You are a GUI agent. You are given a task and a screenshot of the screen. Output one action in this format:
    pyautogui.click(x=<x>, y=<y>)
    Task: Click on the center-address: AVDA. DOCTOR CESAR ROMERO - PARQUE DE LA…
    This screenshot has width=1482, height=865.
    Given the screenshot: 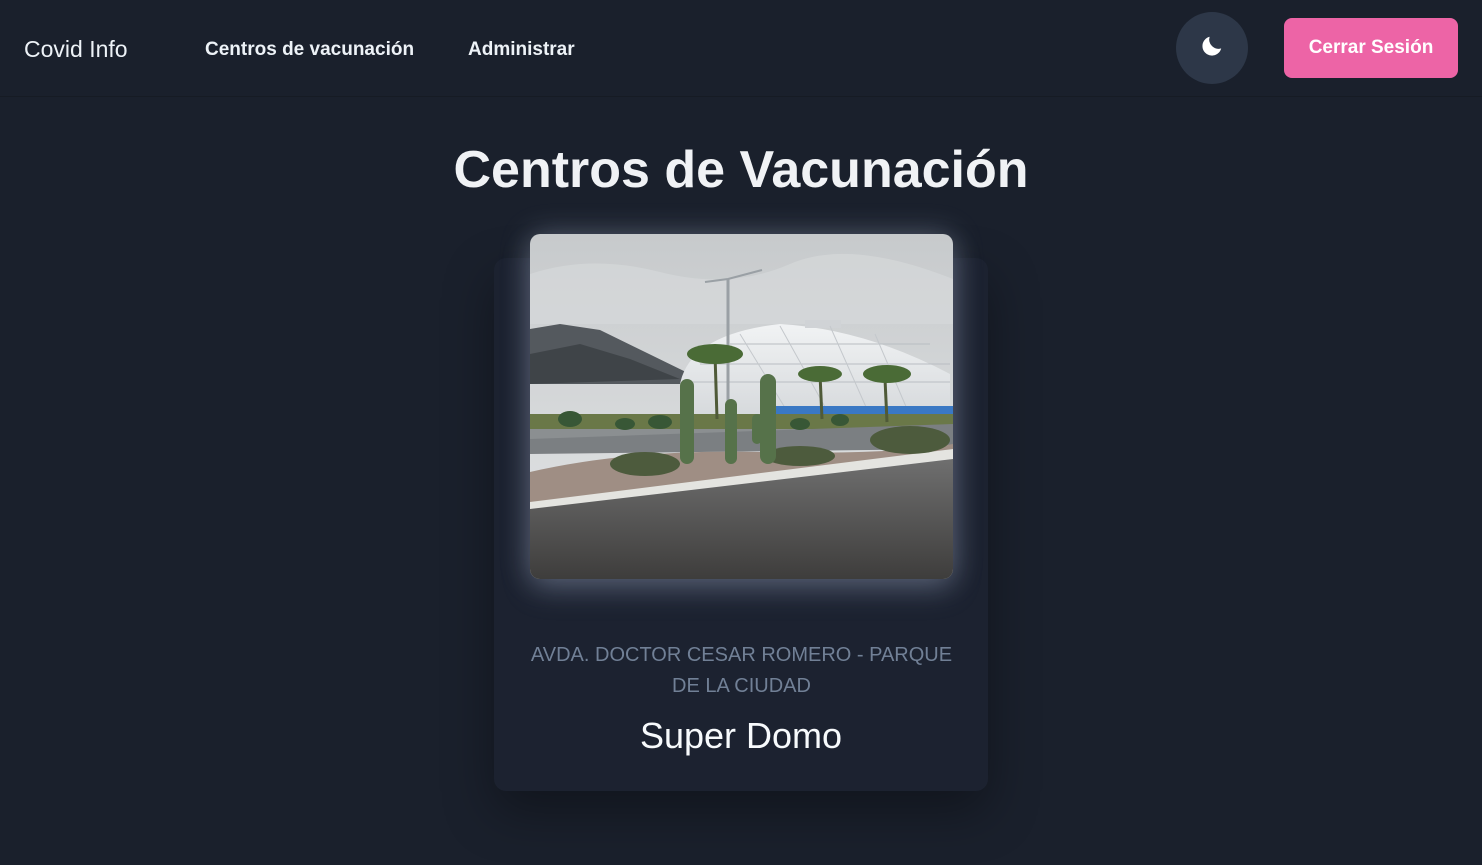 What is the action you would take?
    pyautogui.click(x=741, y=670)
    